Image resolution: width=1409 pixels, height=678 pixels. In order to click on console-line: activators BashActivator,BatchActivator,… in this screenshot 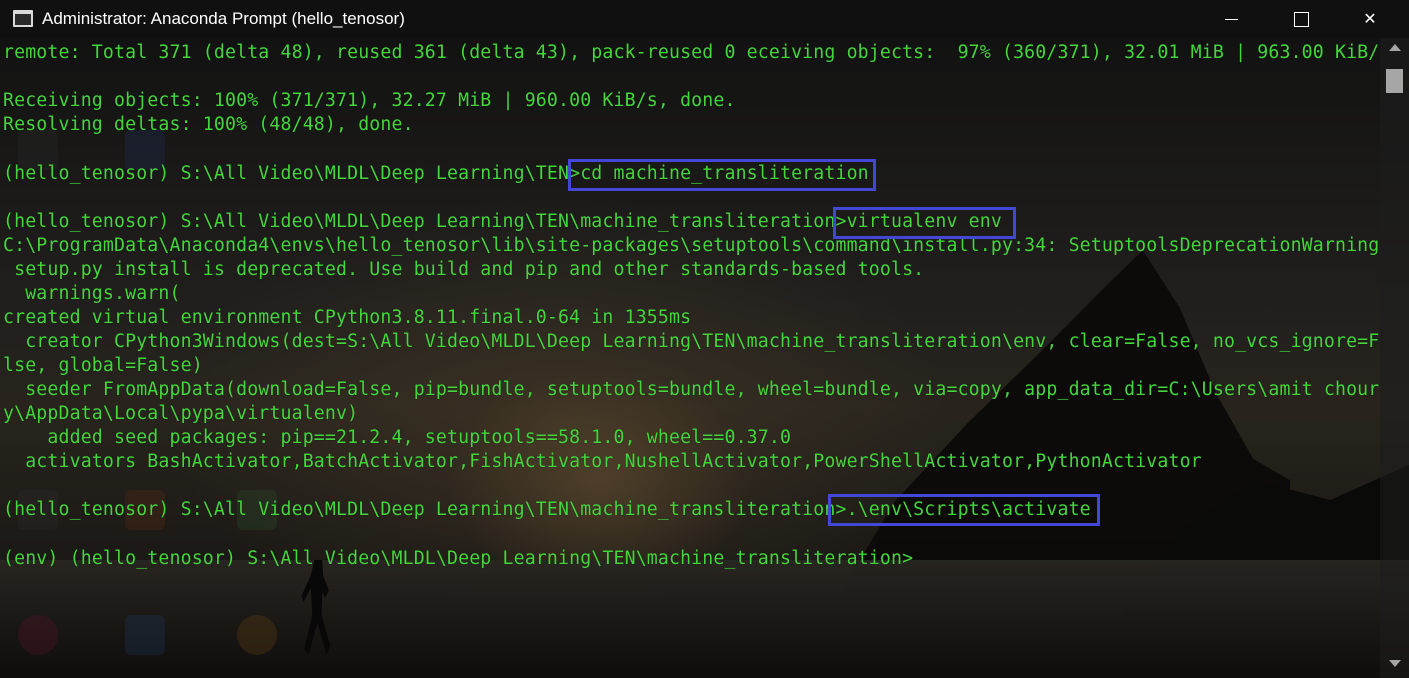, I will do `click(602, 461)`.